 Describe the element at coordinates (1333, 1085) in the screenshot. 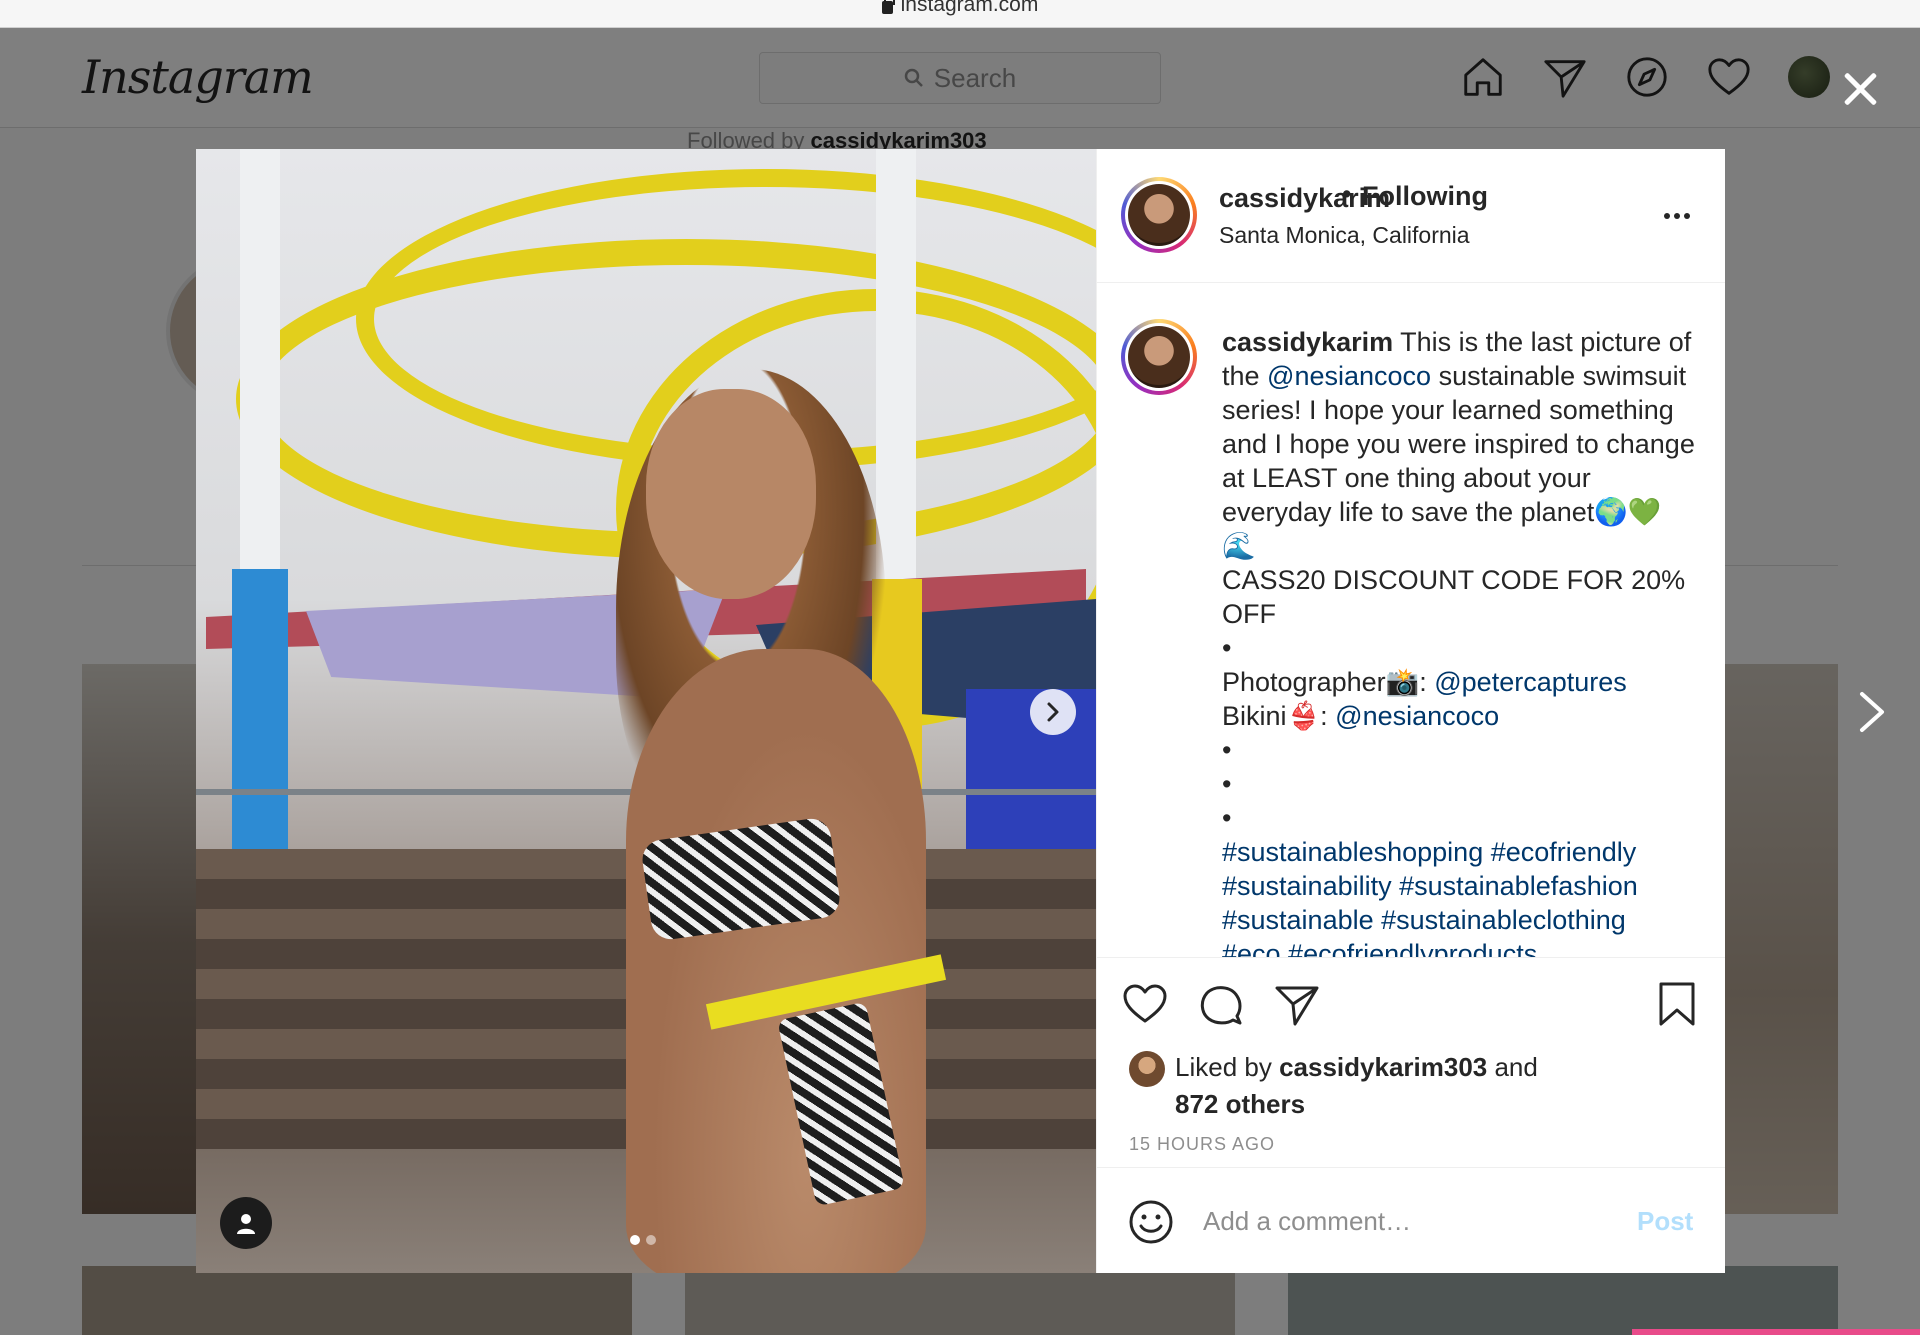

I see `likes-summary: Liked by cassidykarim303 and 872 others` at that location.